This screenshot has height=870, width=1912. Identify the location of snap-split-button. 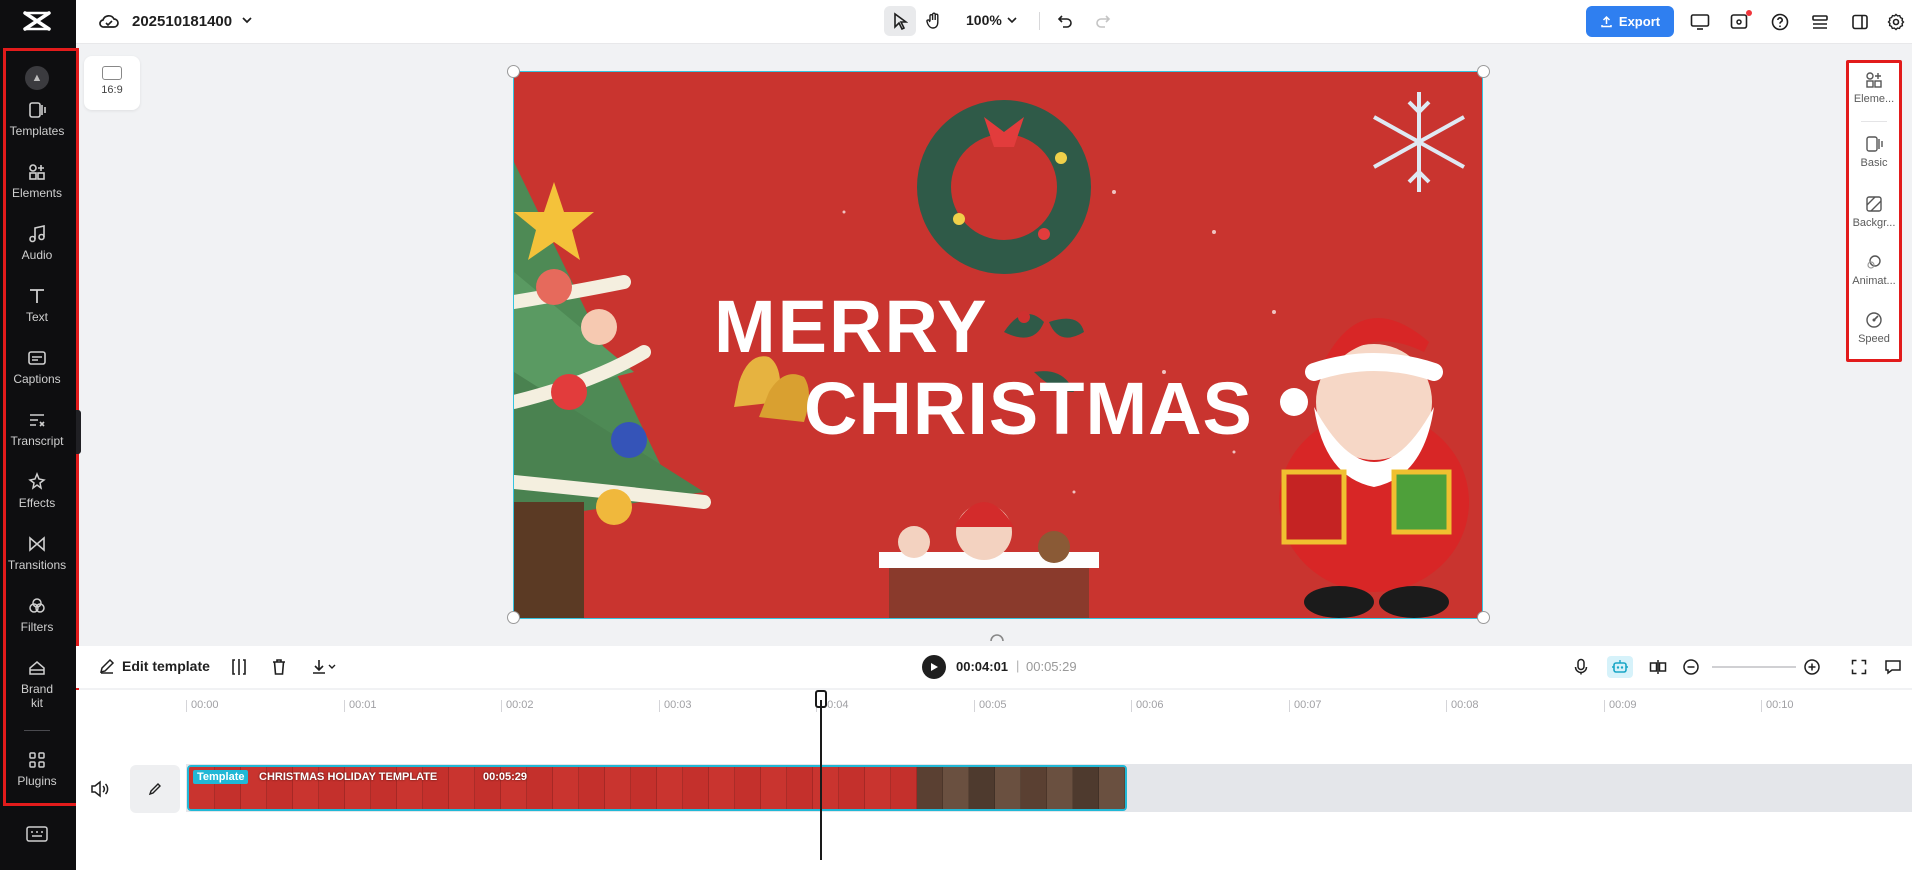
(1658, 667).